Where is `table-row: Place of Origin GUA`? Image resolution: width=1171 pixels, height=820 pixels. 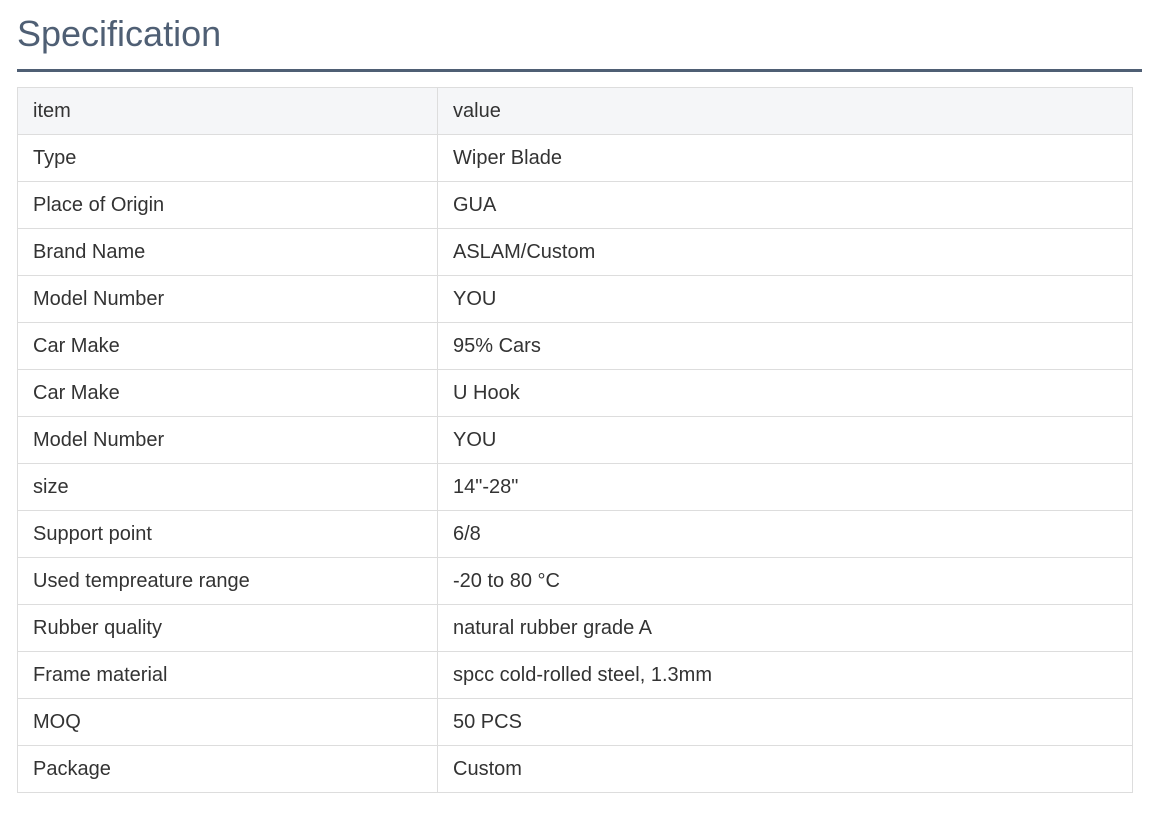 table-row: Place of Origin GUA is located at coordinates (575, 205).